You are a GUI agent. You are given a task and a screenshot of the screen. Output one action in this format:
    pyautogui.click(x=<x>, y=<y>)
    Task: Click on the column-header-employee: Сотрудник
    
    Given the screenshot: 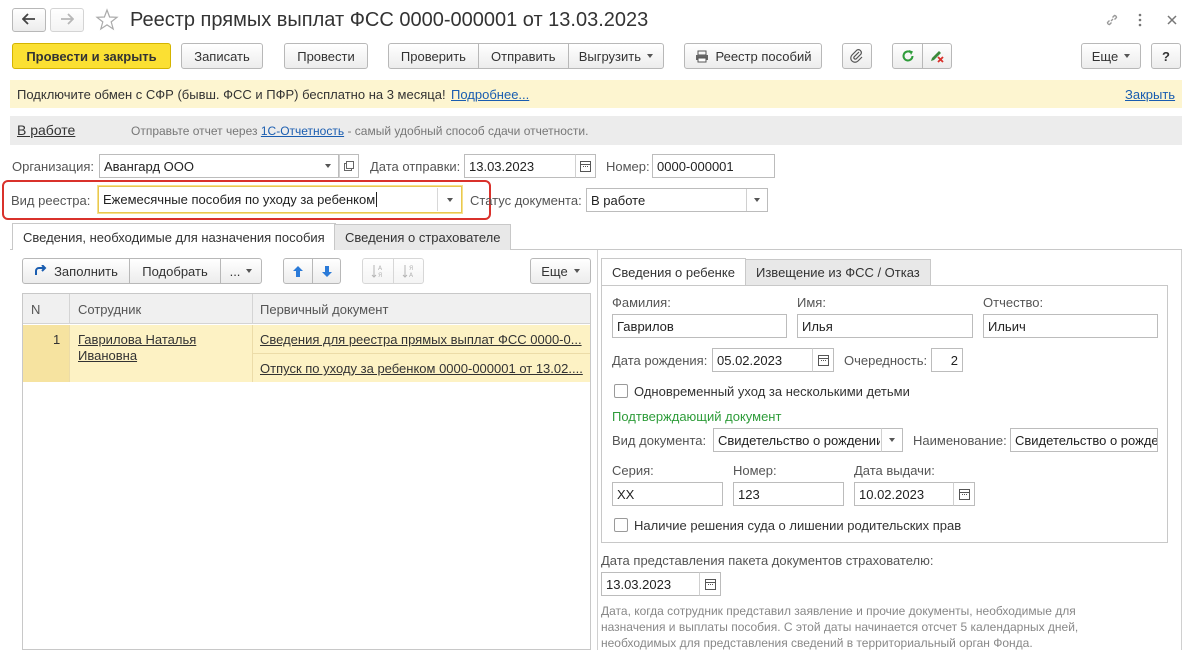 What is the action you would take?
    pyautogui.click(x=109, y=309)
    